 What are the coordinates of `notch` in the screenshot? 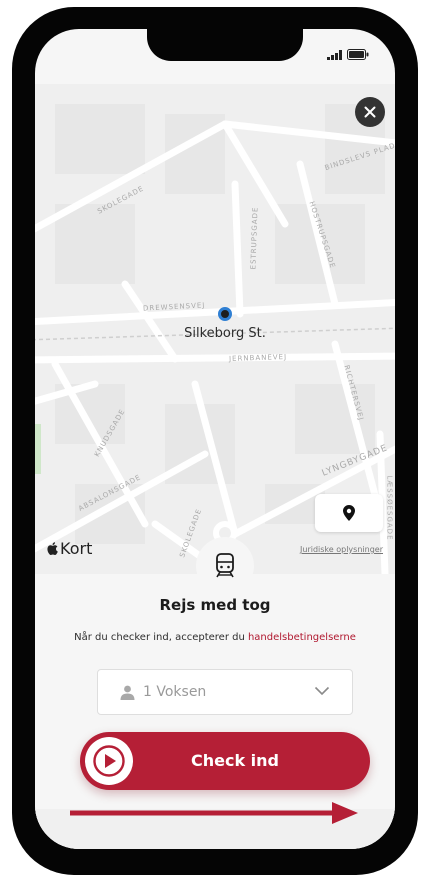 It's located at (225, 45).